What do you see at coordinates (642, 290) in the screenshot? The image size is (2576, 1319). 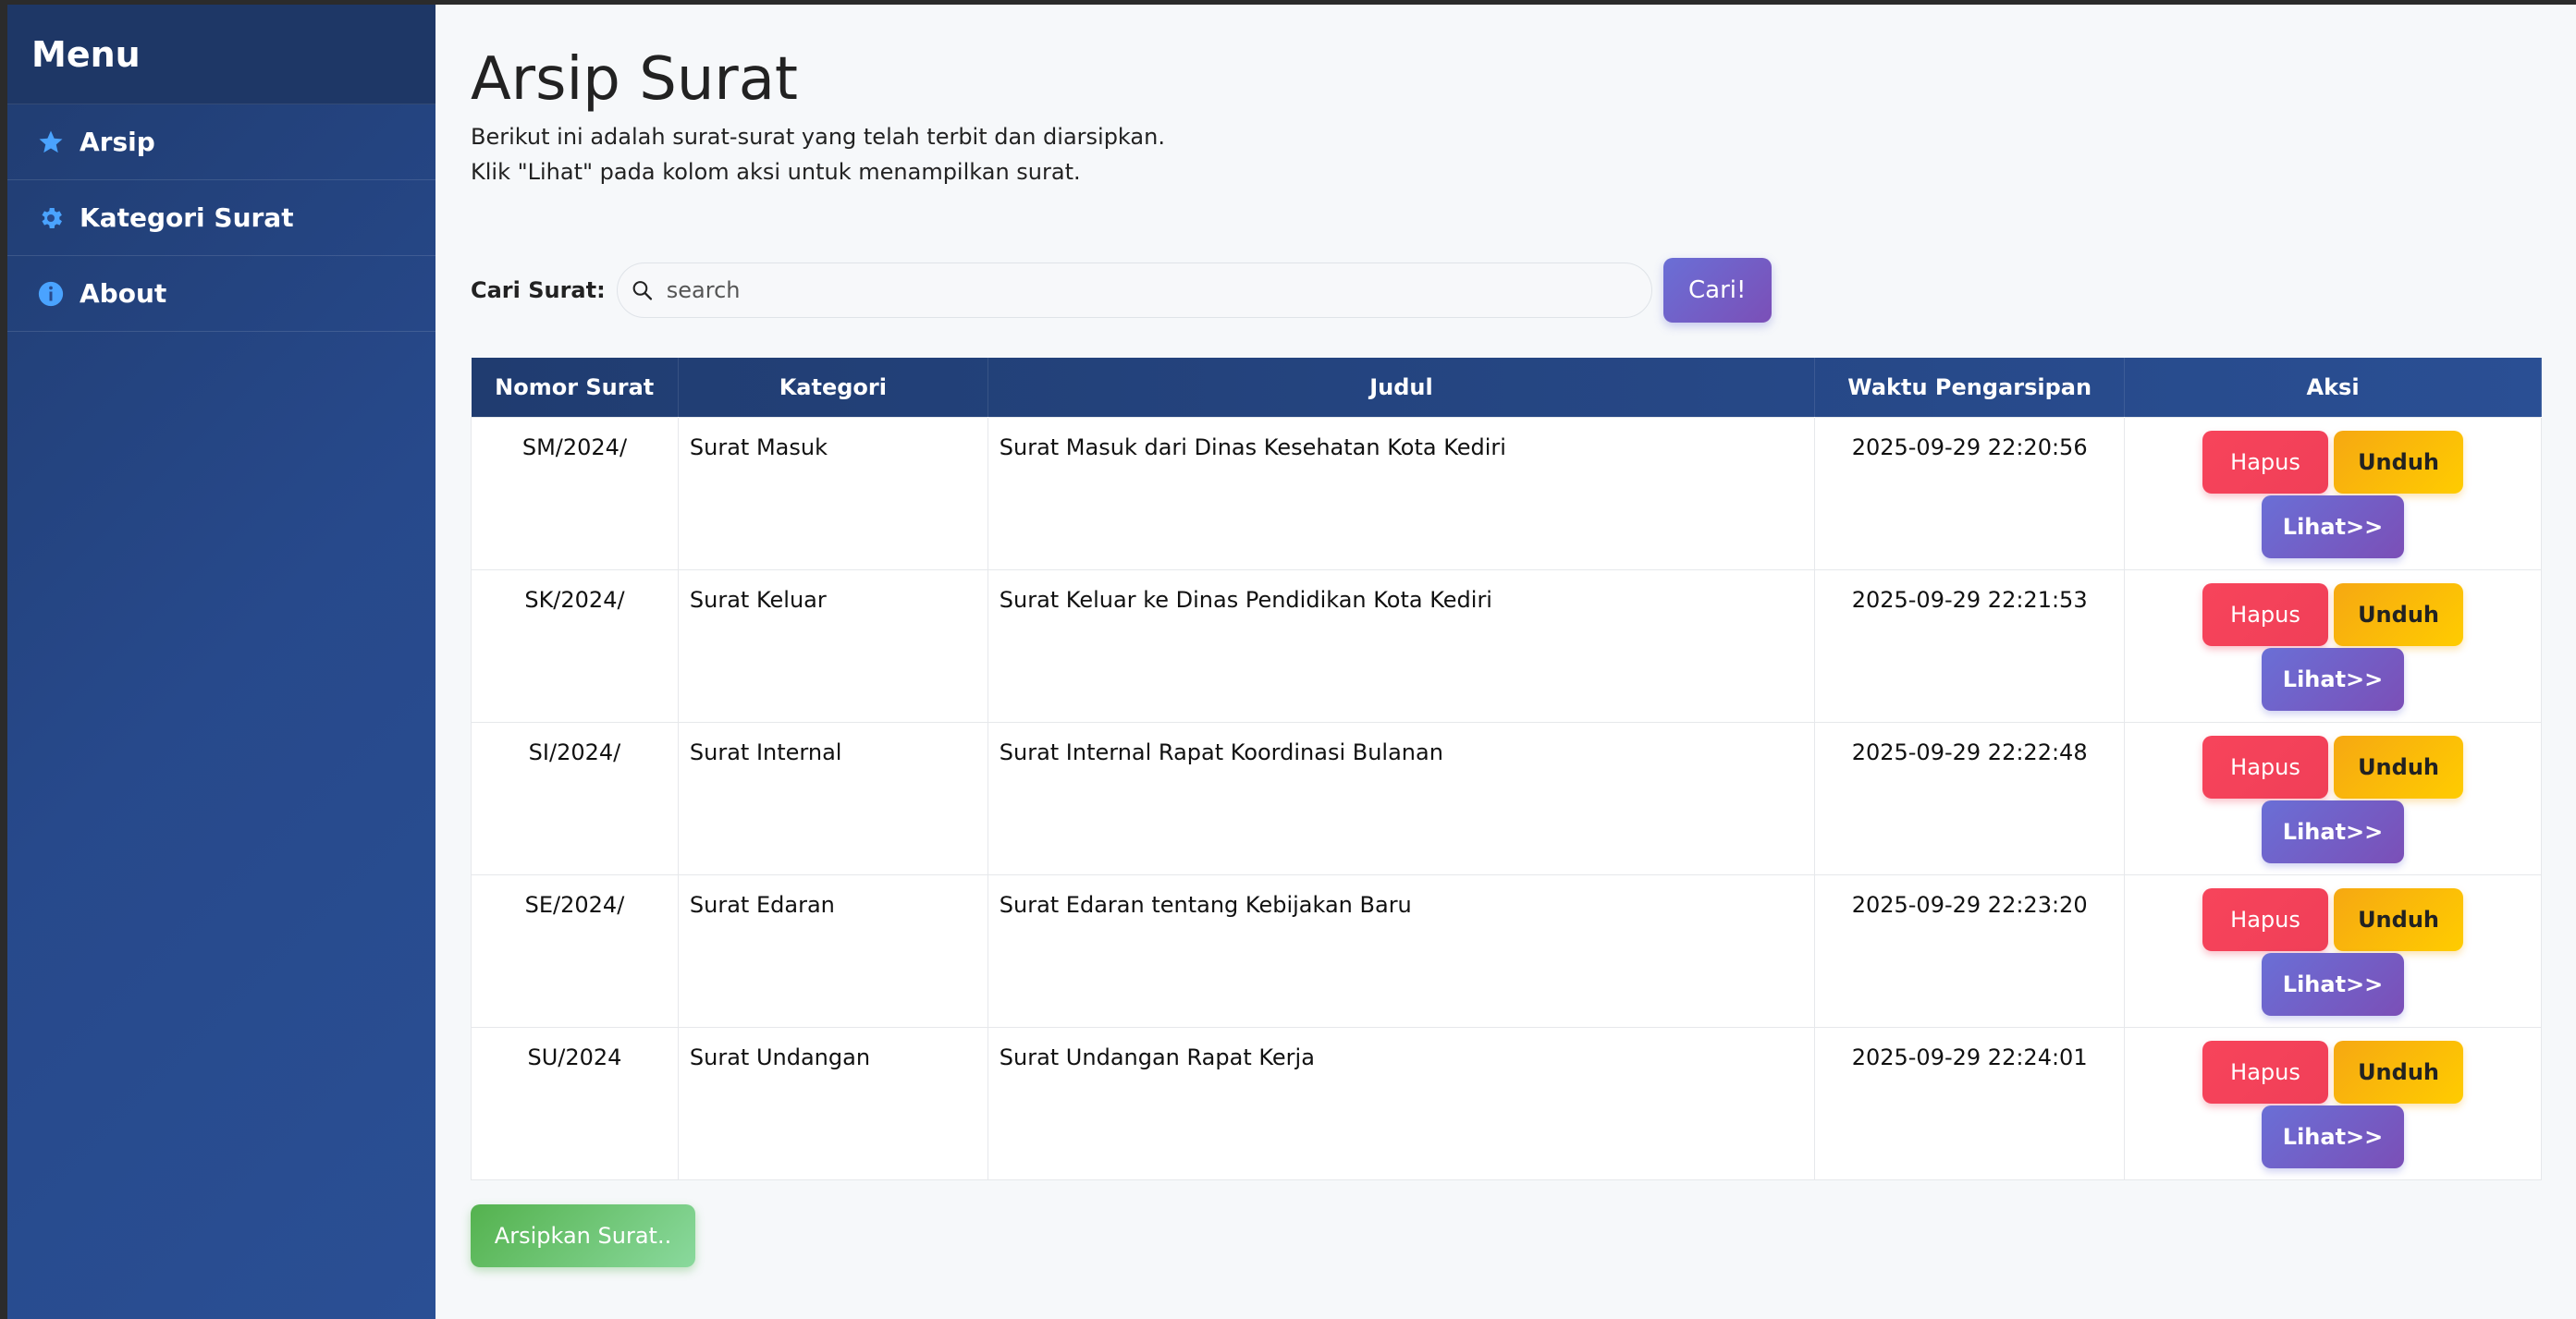 I see `search-icon` at bounding box center [642, 290].